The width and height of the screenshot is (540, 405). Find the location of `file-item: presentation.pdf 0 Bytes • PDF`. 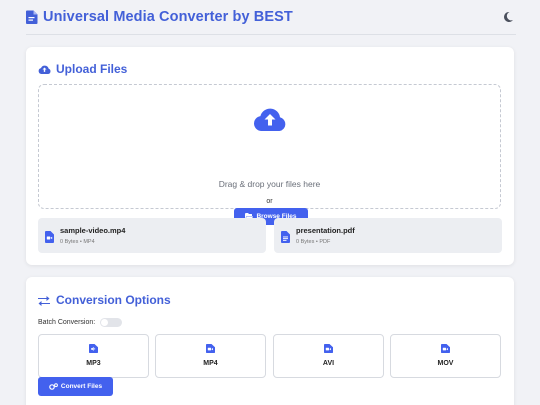

file-item: presentation.pdf 0 Bytes • PDF is located at coordinates (388, 235).